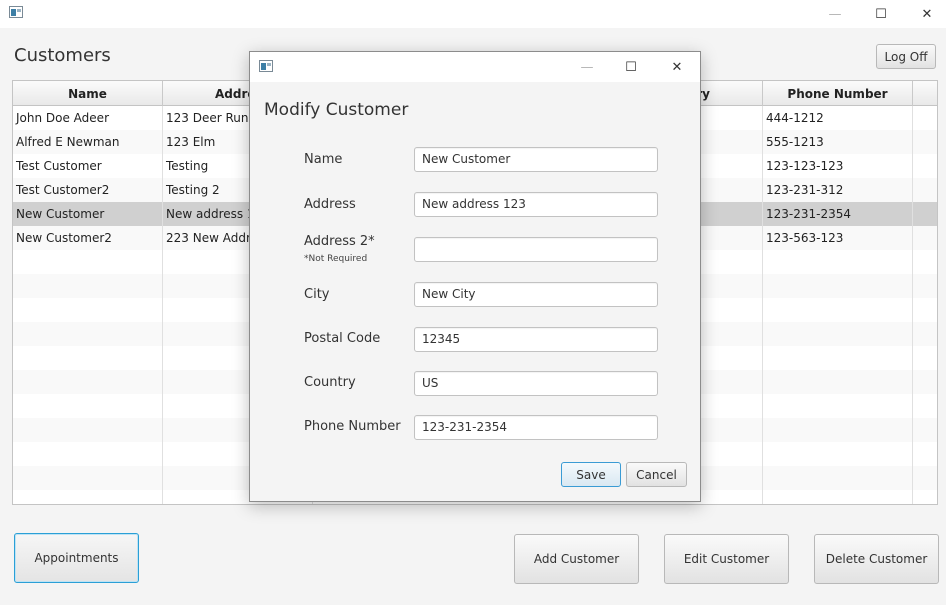  What do you see at coordinates (336, 110) in the screenshot?
I see `dialog-title: Modify Customer` at bounding box center [336, 110].